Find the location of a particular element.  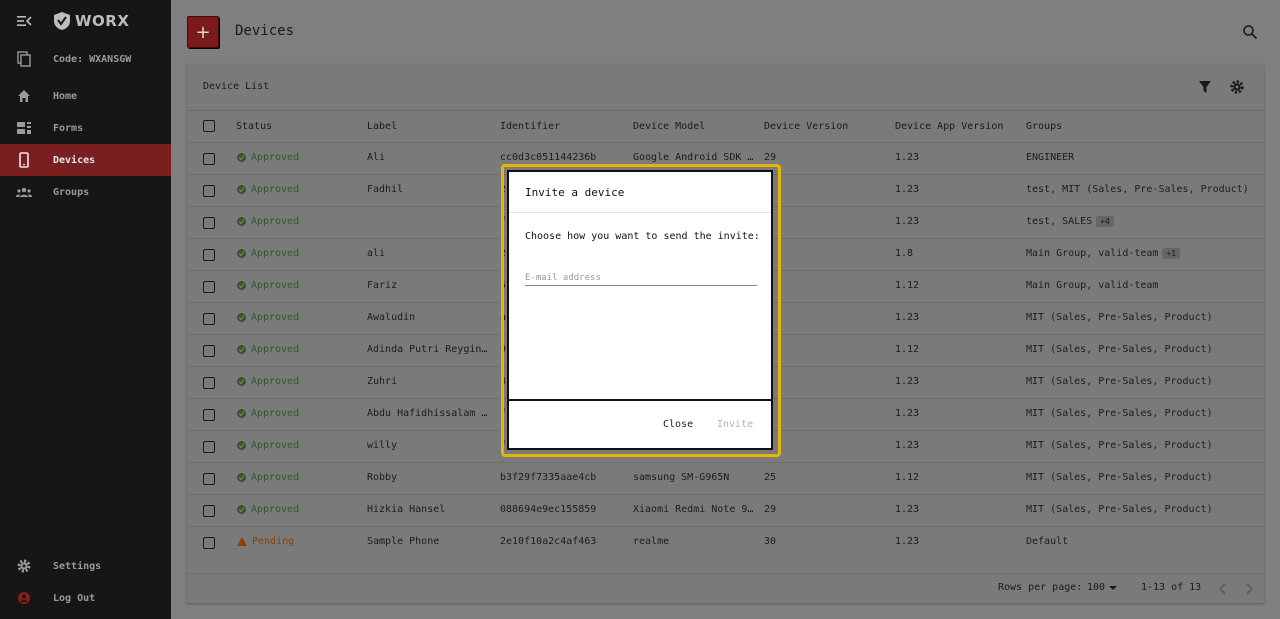

warning-icon is located at coordinates (242, 541).